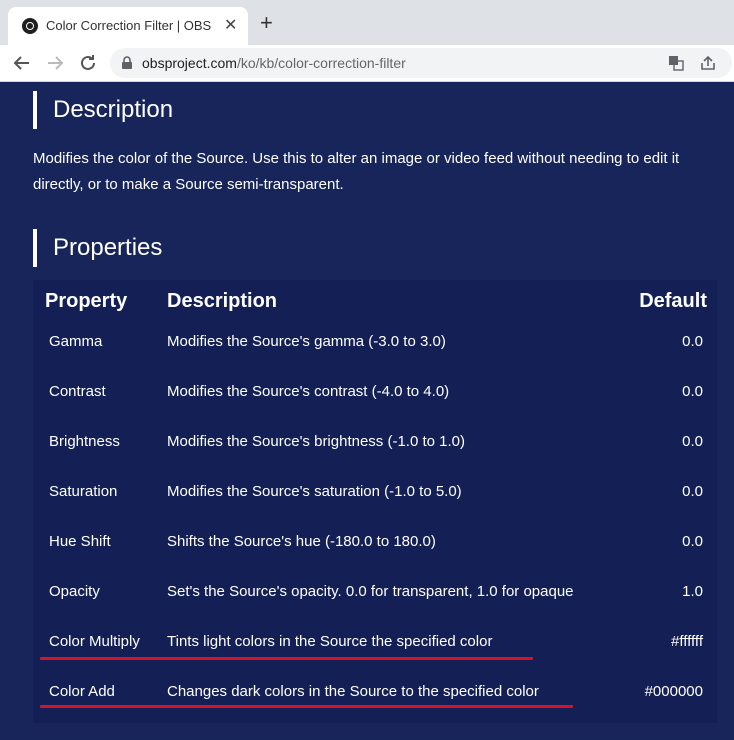  What do you see at coordinates (83, 491) in the screenshot?
I see `property-cell: Saturation` at bounding box center [83, 491].